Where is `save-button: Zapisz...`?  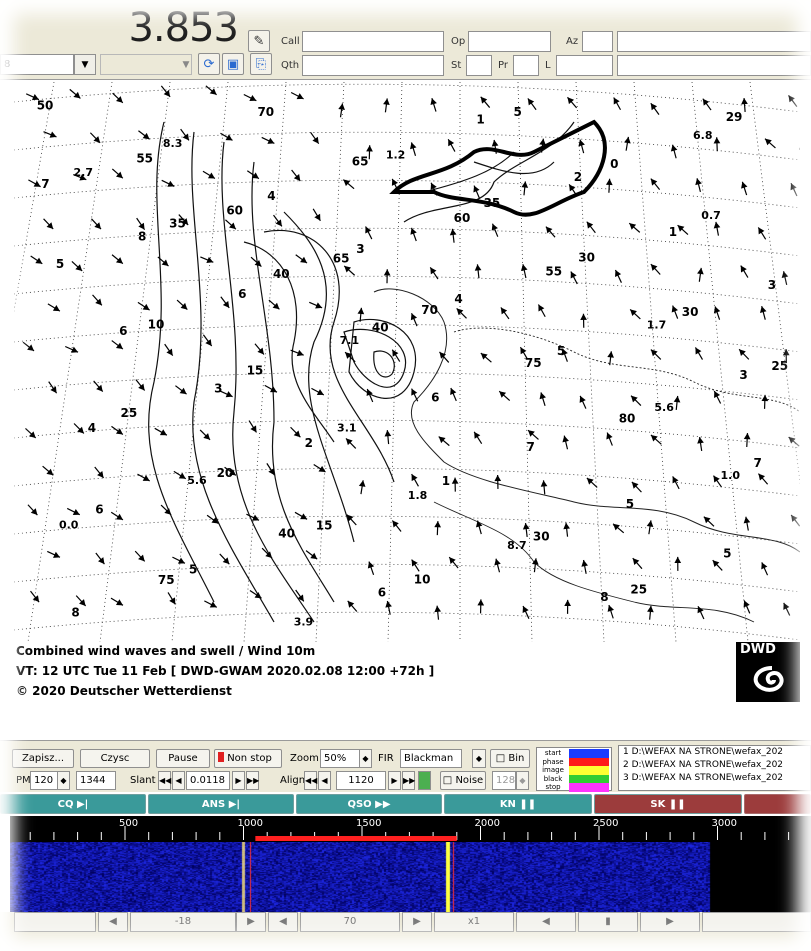 save-button: Zapisz... is located at coordinates (43, 758).